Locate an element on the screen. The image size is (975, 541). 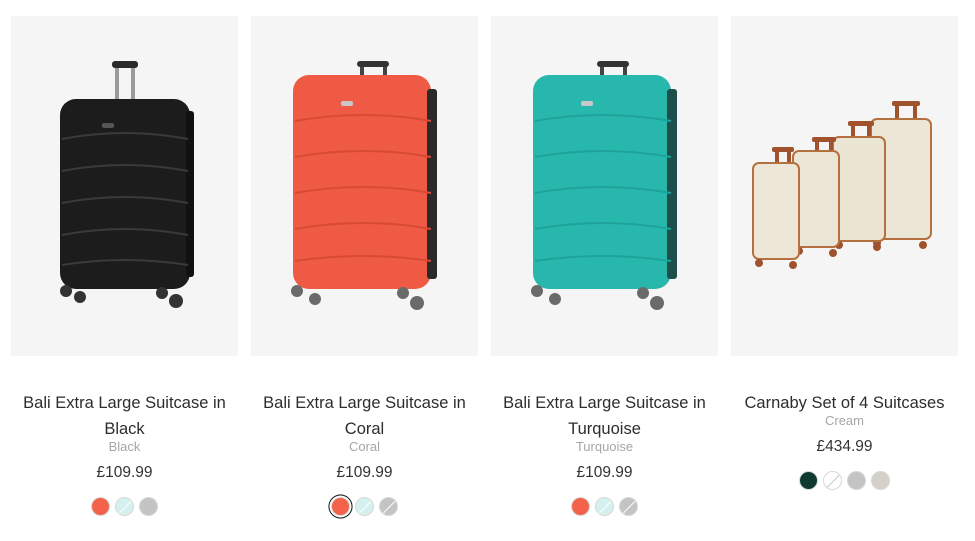
product-image-black-suitcase is located at coordinates (124, 186).